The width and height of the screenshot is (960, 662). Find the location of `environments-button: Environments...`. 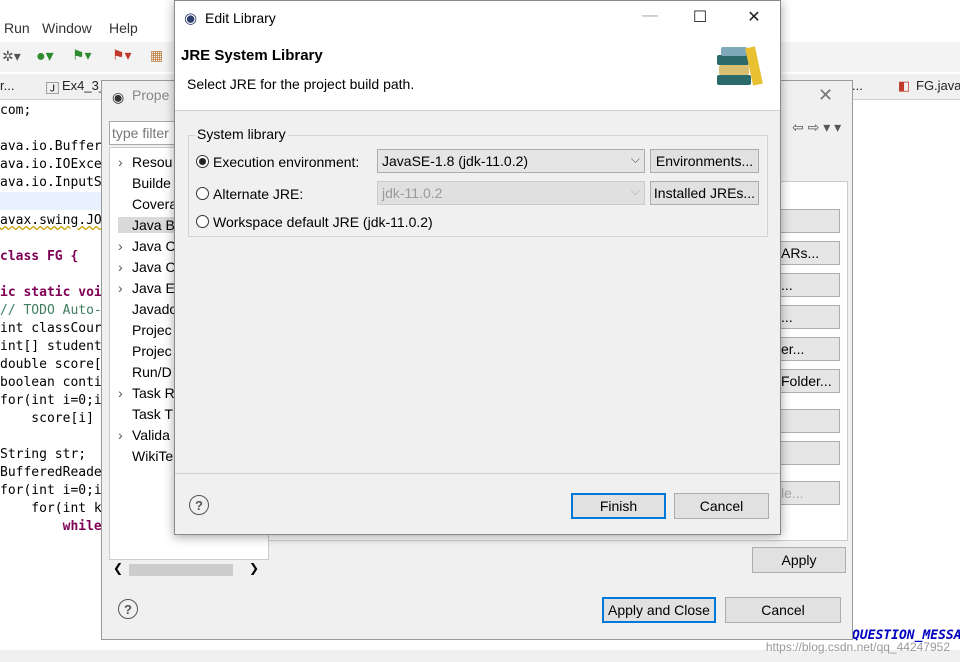

environments-button: Environments... is located at coordinates (704, 161).